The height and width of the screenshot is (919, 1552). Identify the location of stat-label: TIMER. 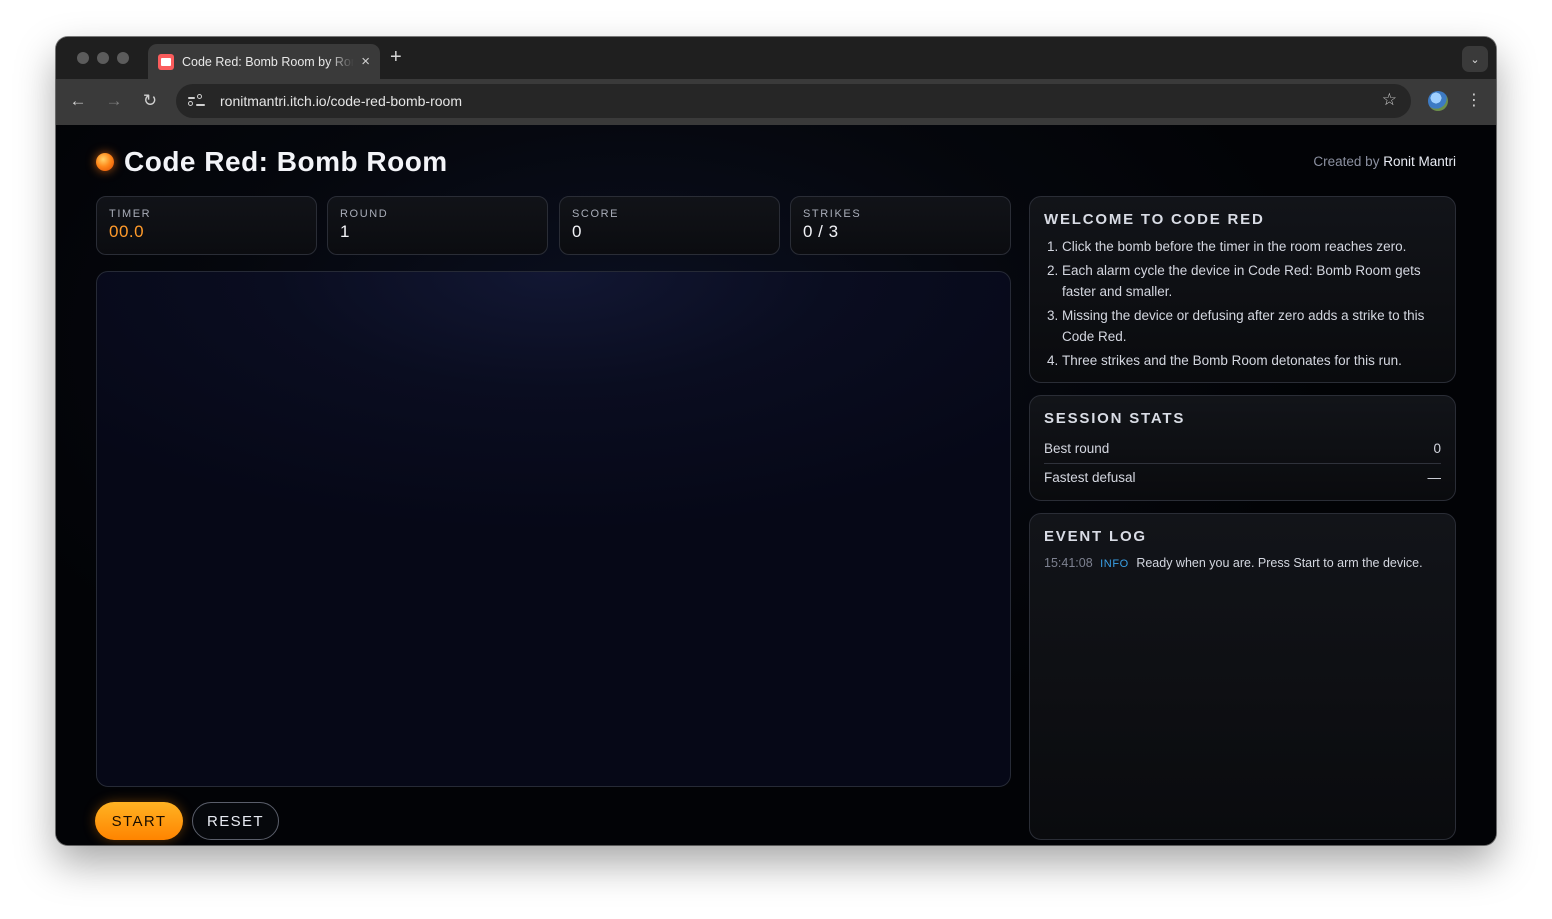
(130, 214).